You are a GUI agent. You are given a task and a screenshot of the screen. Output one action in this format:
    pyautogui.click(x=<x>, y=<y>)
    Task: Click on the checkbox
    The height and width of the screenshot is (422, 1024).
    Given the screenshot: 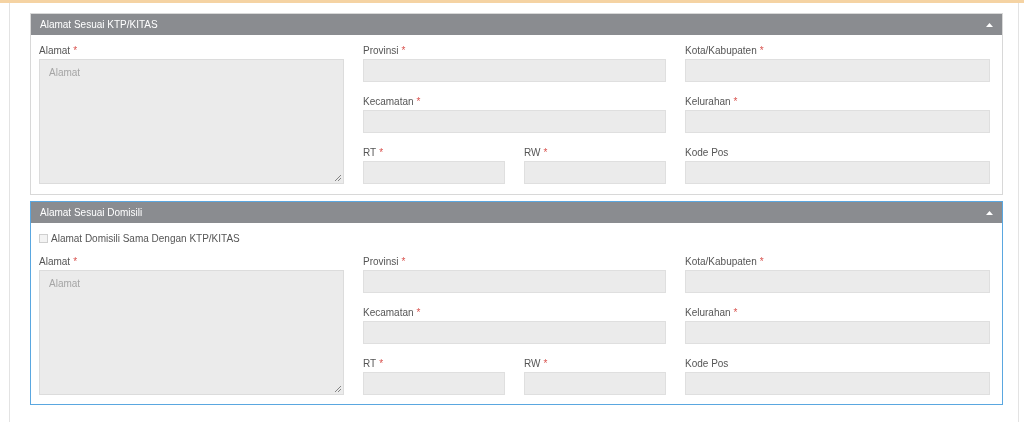 What is the action you would take?
    pyautogui.click(x=43, y=238)
    